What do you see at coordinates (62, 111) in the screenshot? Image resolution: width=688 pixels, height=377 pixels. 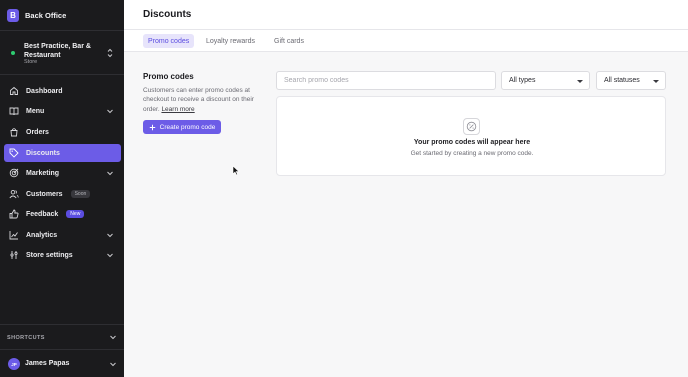 I see `nav-item-menu: Menu` at bounding box center [62, 111].